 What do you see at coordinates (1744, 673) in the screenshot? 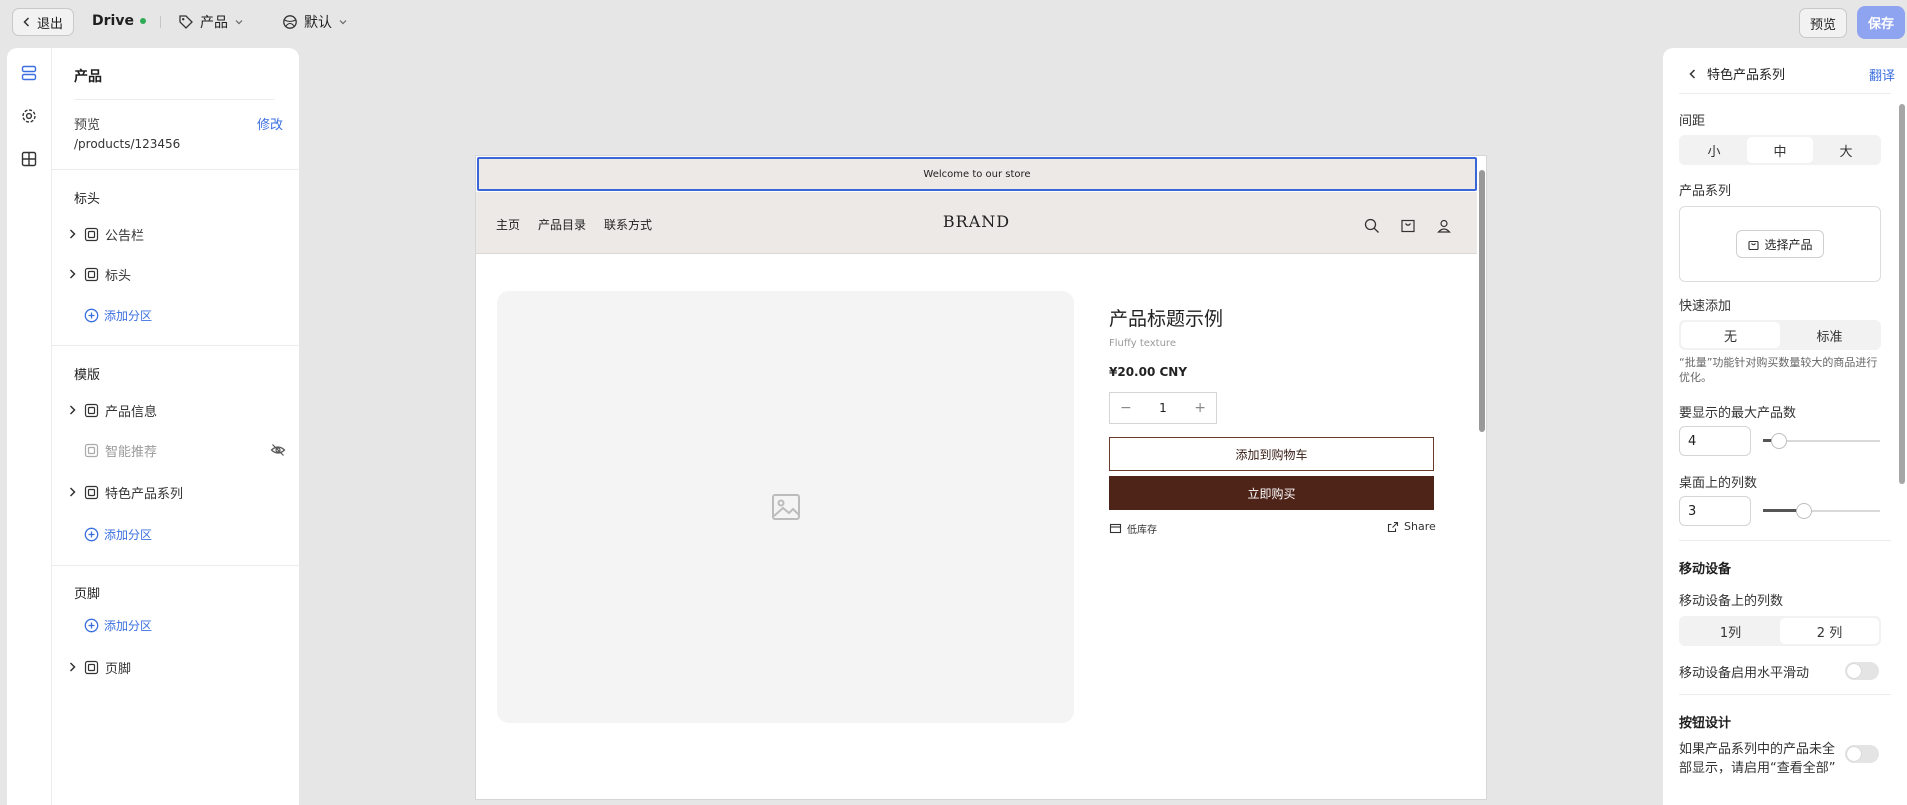
I see `mobile-scroll-label: 移动设备启用水平滑动` at bounding box center [1744, 673].